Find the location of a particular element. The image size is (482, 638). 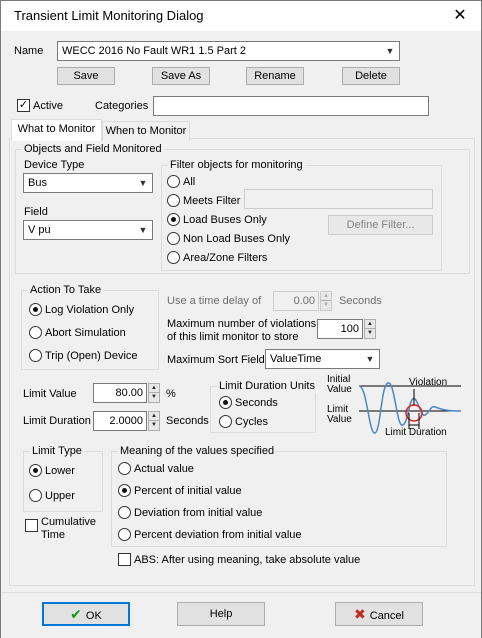

ok-label: OK is located at coordinates (93, 616).